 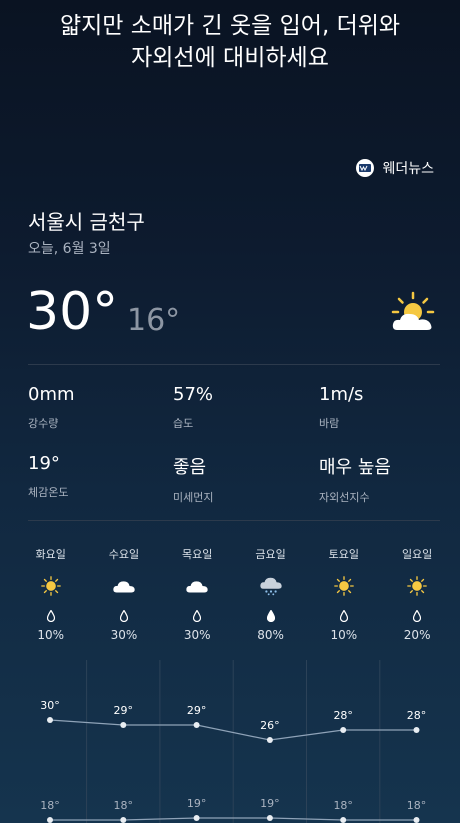 I want to click on day-name: 수요일, so click(x=124, y=554).